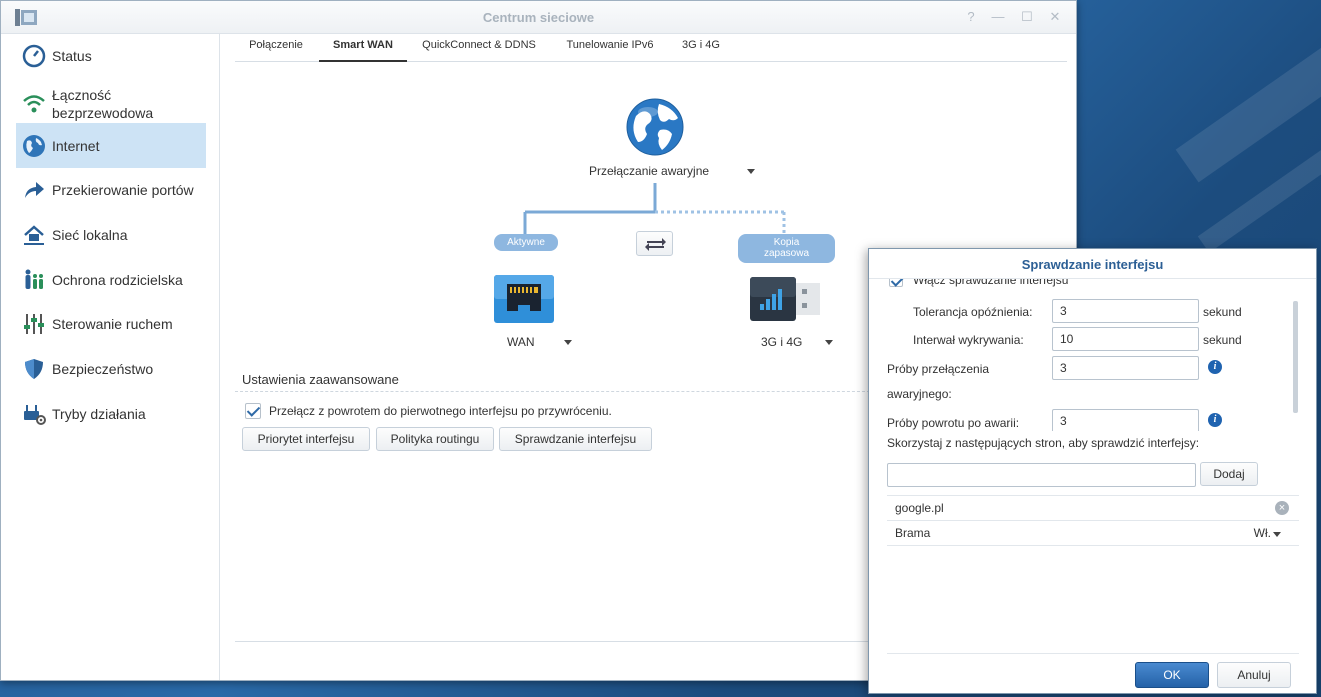 The image size is (1321, 697). I want to click on window-title: Centrum sieciowe, so click(538, 17).